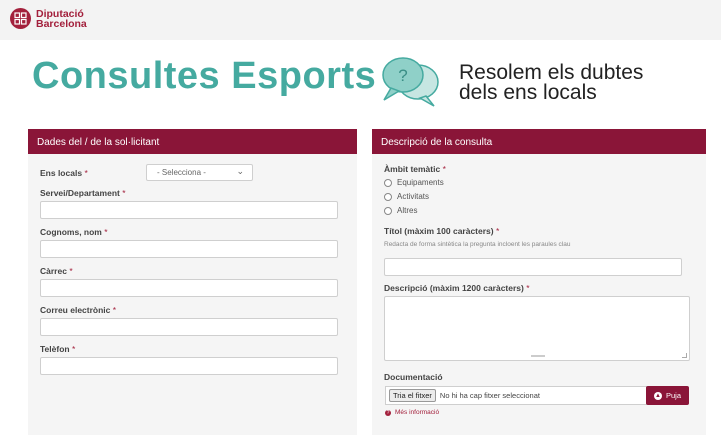  I want to click on diputacio-emblem-icon, so click(20, 18).